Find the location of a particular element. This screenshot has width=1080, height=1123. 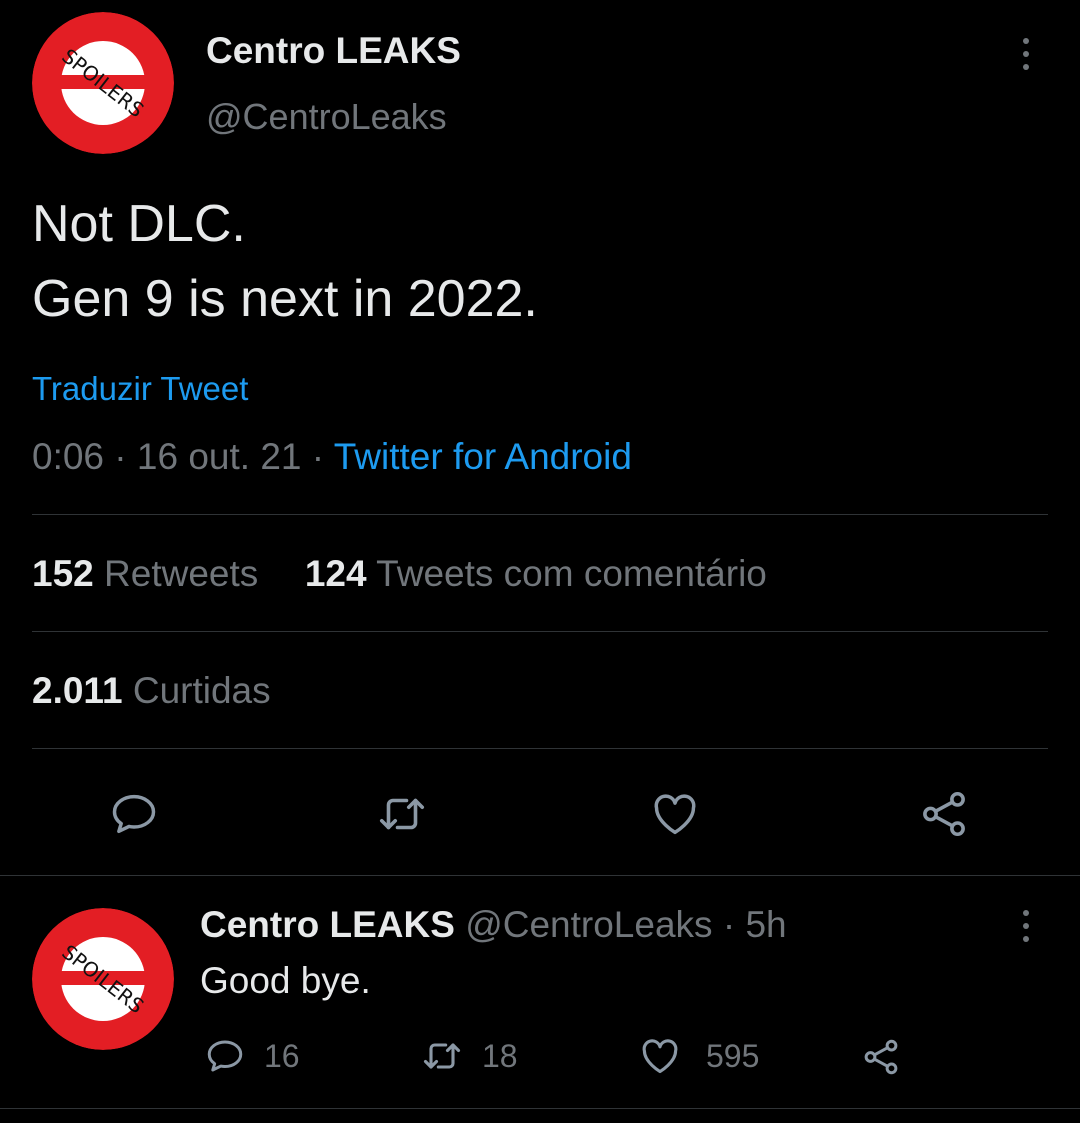

reply-more-options-icon is located at coordinates (1026, 926).